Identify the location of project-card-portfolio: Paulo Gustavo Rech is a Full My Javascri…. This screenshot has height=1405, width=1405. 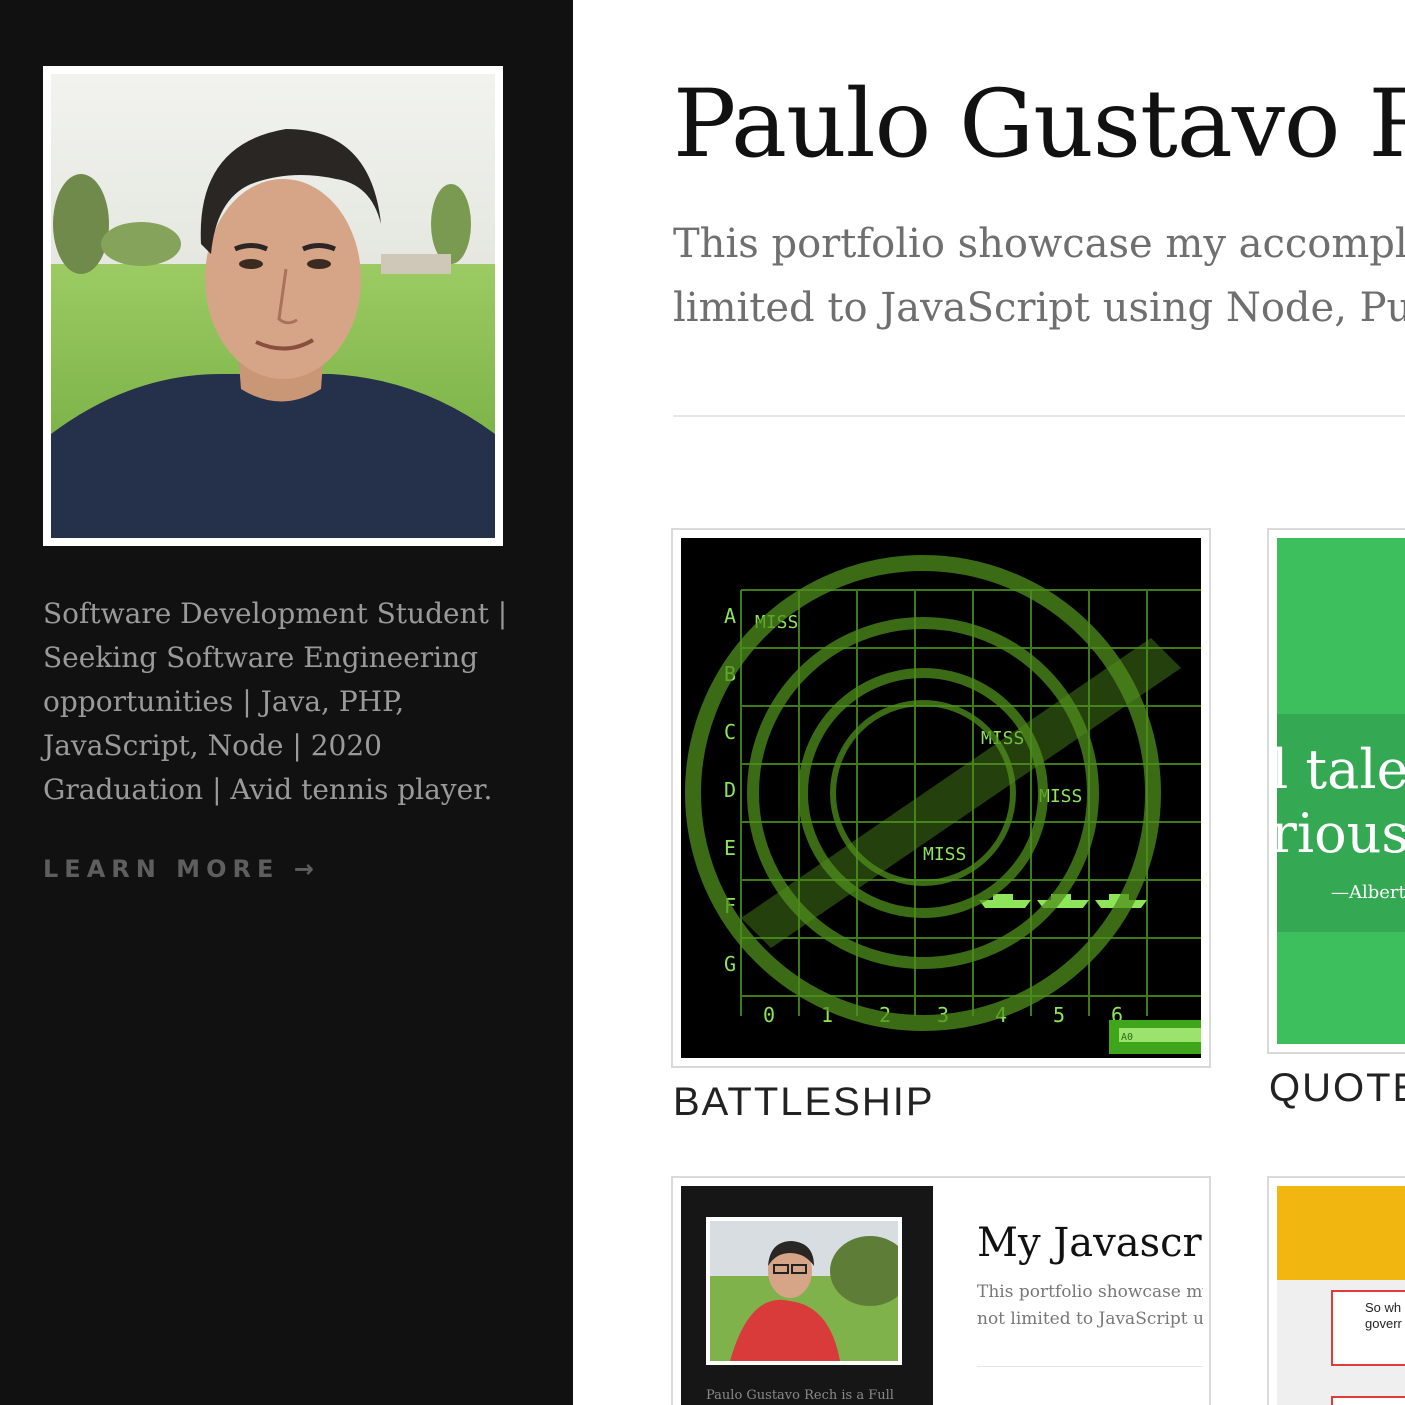
(941, 1290).